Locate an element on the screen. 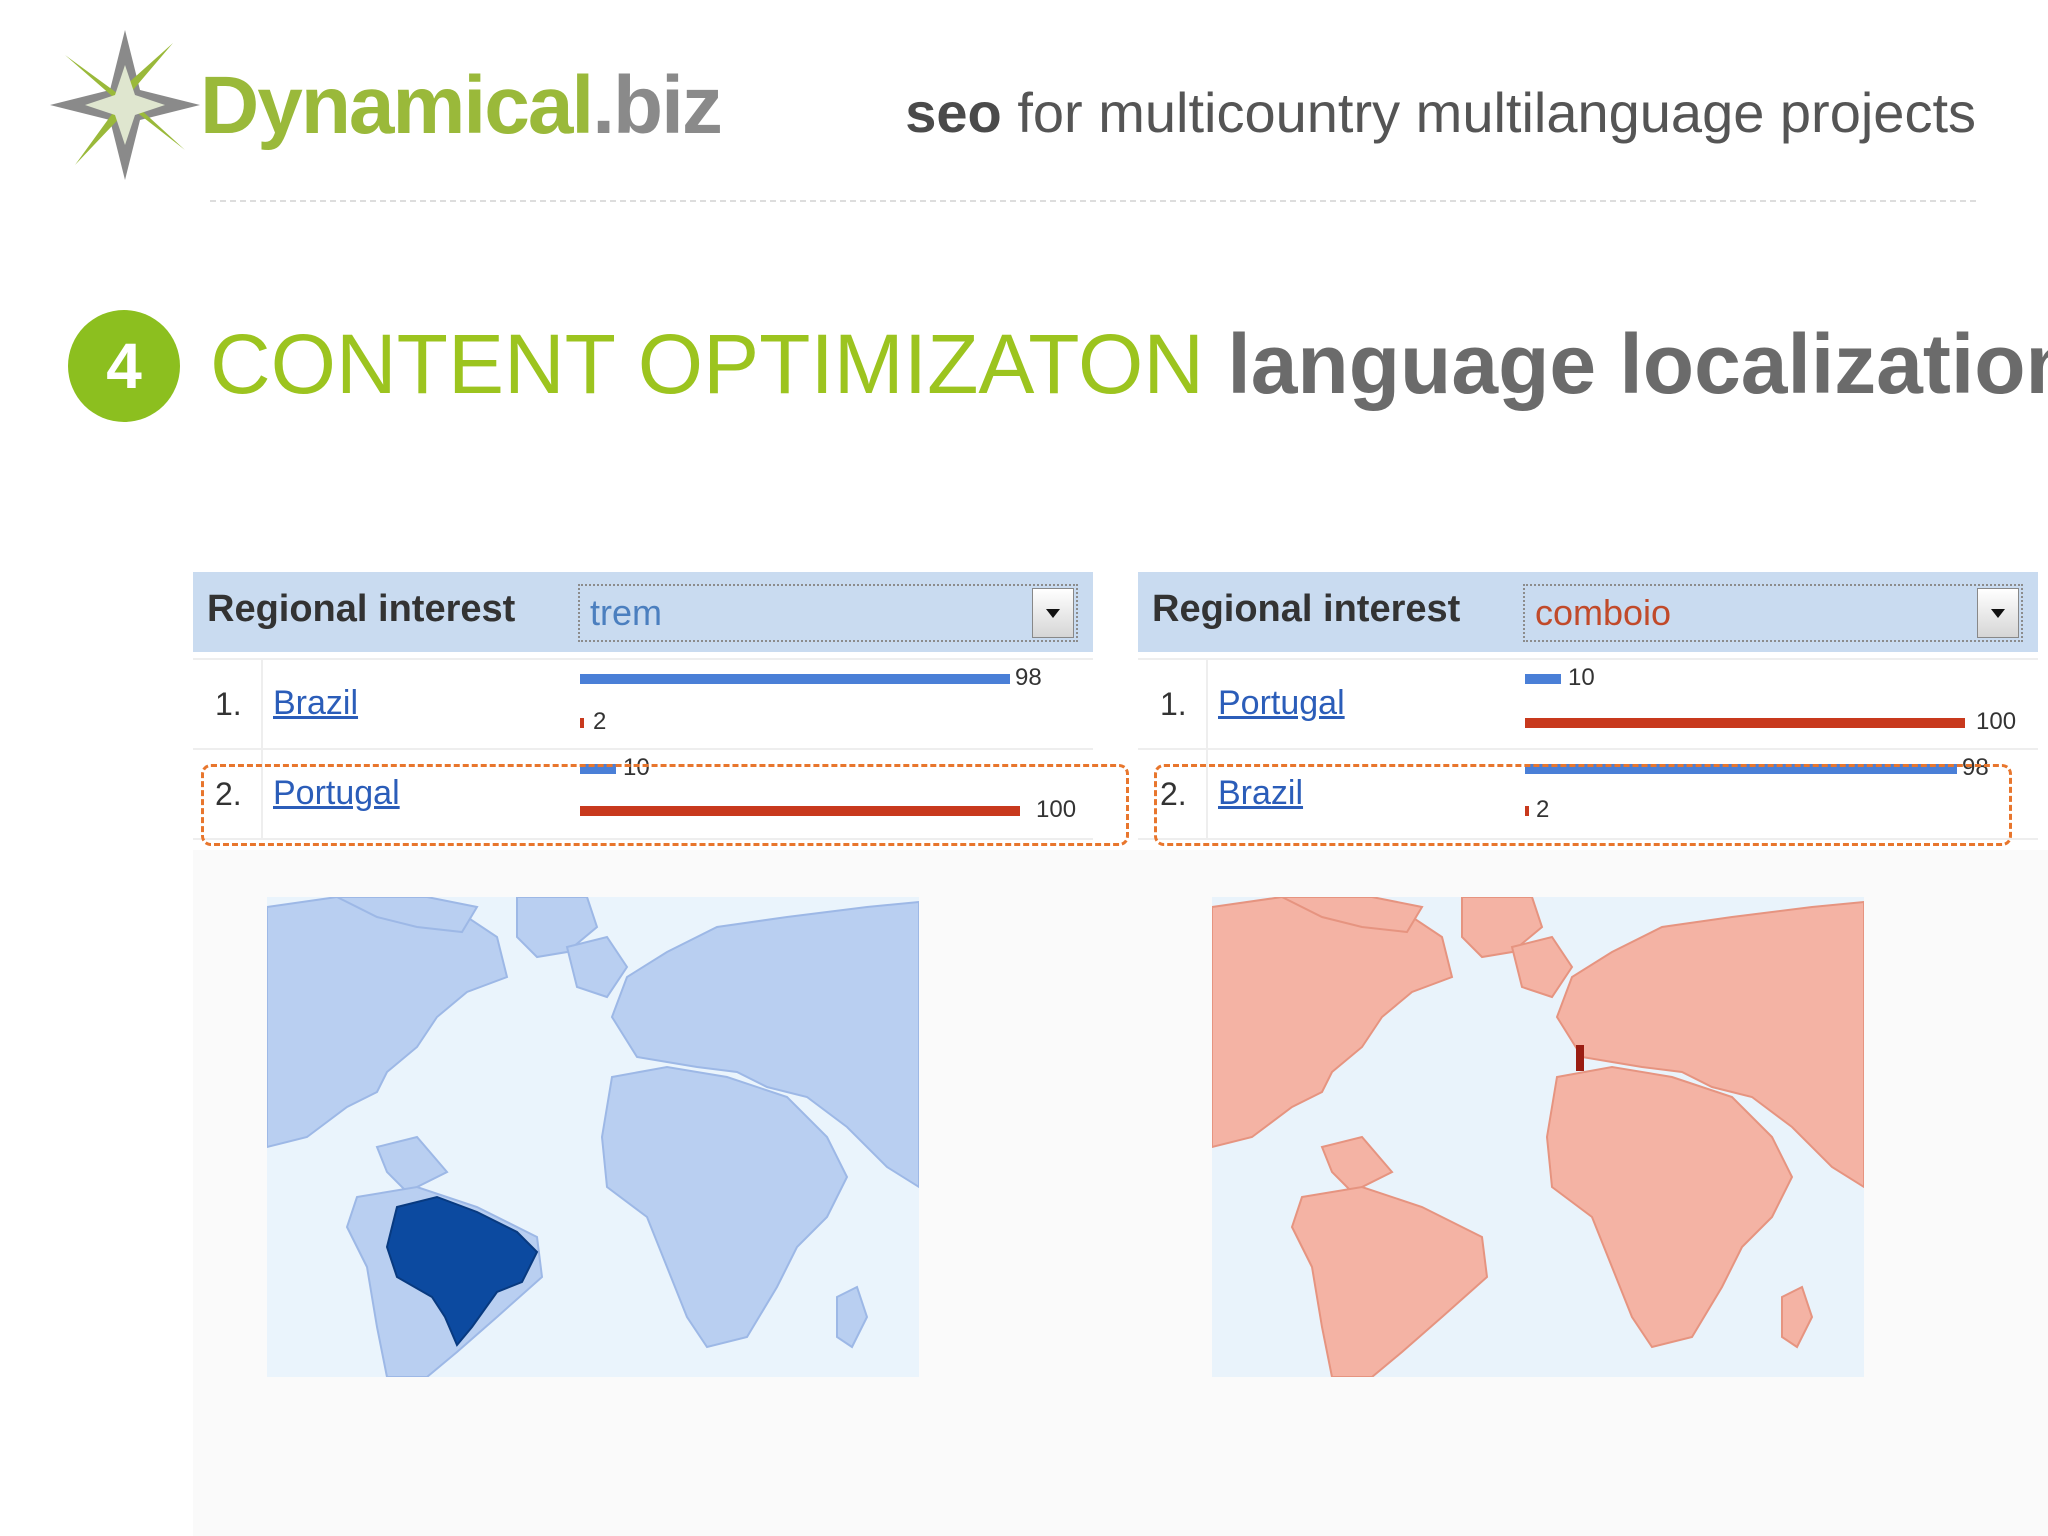  world-map-comboio is located at coordinates (1538, 1137).